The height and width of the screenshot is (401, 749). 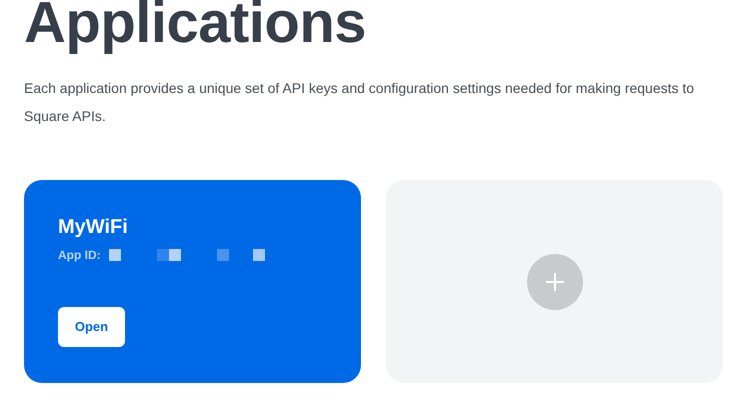 What do you see at coordinates (360, 102) in the screenshot?
I see `page-description: Each application provides a unique set of API keys and configuration settings needed for making requests to Square APIs.` at bounding box center [360, 102].